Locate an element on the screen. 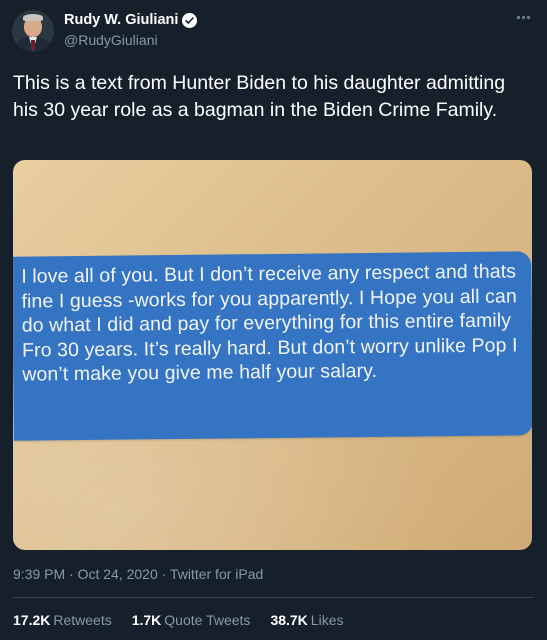 The height and width of the screenshot is (640, 547). likes-count: 38.7K is located at coordinates (289, 620).